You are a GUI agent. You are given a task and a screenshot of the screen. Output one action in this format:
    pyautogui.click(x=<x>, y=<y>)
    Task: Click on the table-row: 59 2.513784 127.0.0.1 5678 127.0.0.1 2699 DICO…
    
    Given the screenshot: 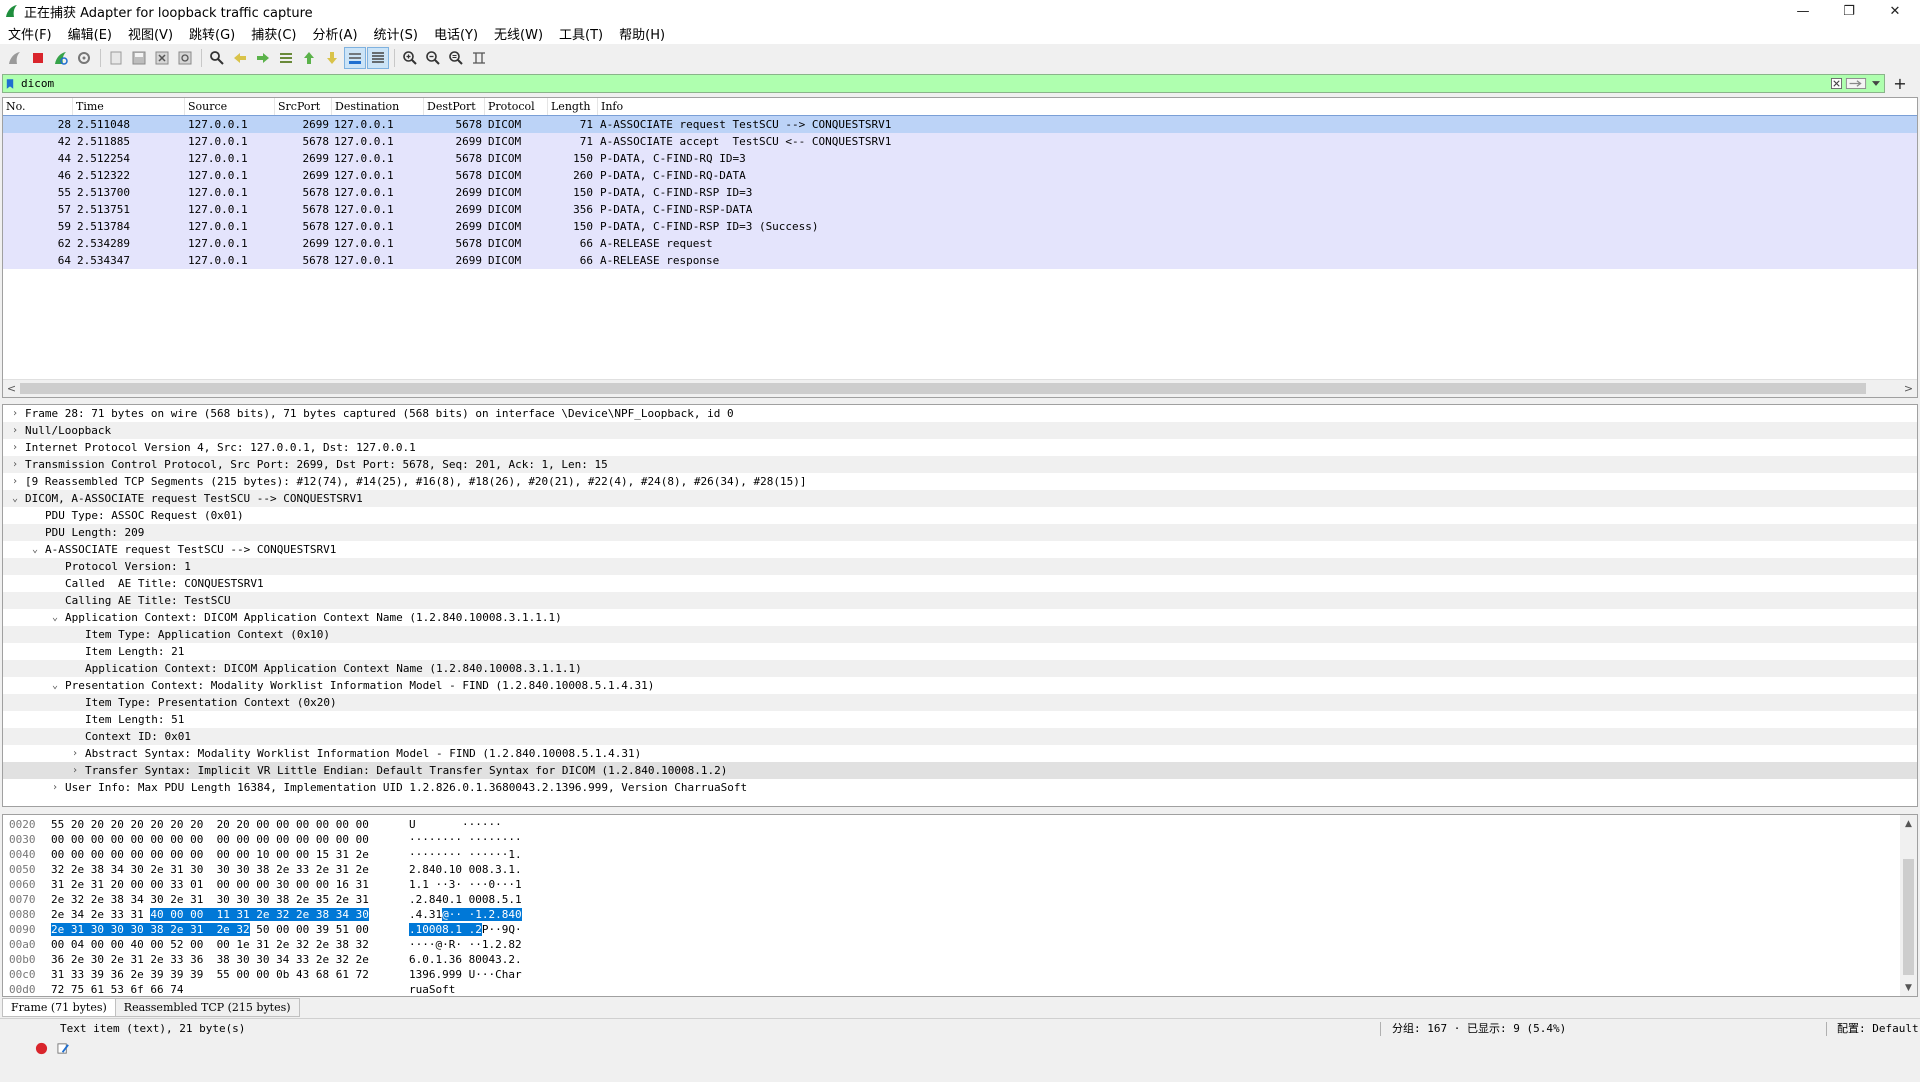 What is the action you would take?
    pyautogui.click(x=960, y=226)
    